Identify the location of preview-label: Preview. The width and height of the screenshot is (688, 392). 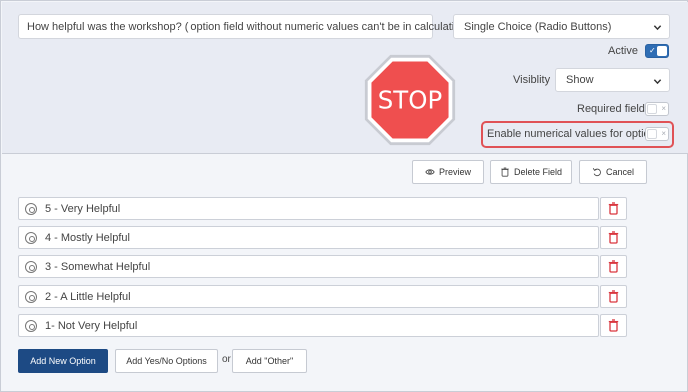
(454, 172).